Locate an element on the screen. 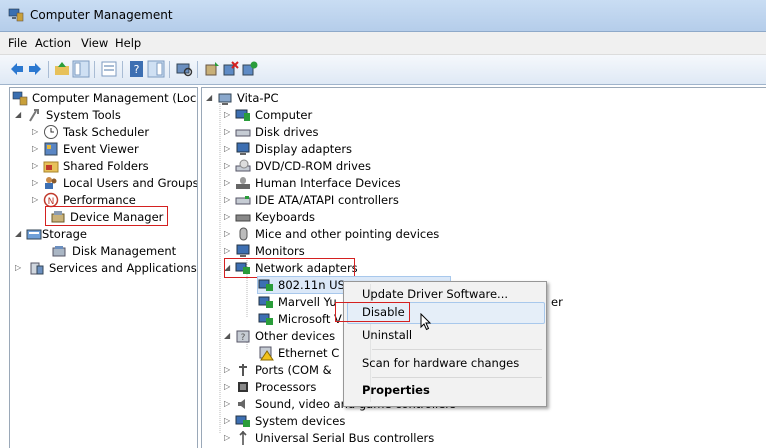 This screenshot has height=448, width=766. system-device-icon is located at coordinates (242, 421).